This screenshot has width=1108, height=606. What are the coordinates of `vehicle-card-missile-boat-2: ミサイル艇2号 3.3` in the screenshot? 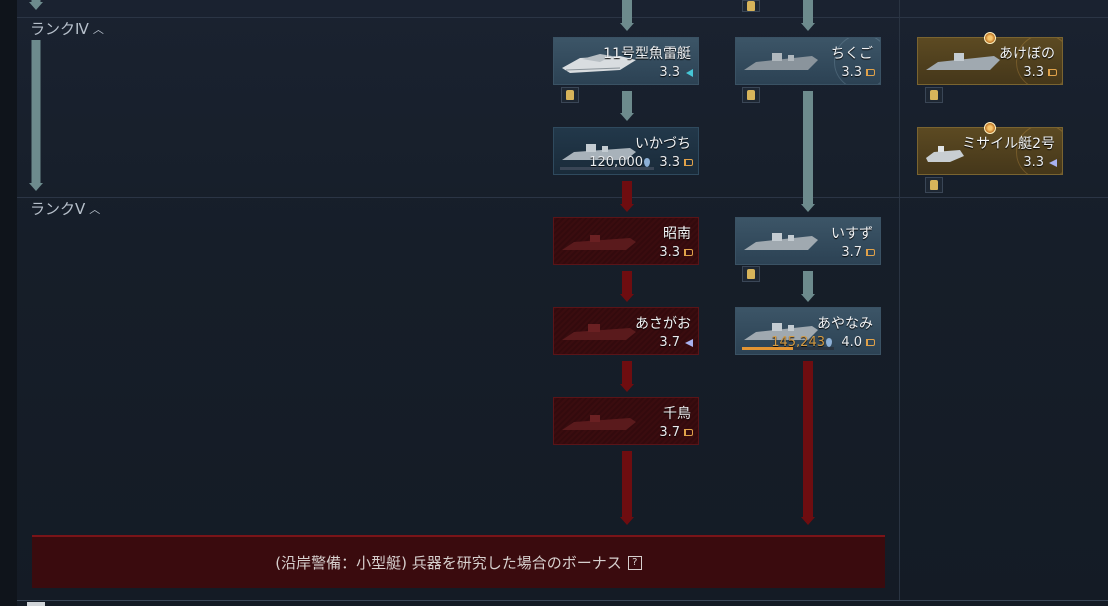 It's located at (990, 151).